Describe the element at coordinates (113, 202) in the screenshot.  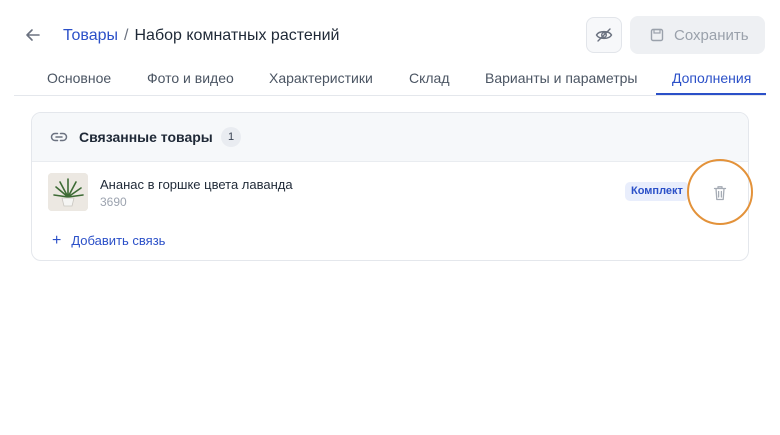
I see `product-price: 3690` at that location.